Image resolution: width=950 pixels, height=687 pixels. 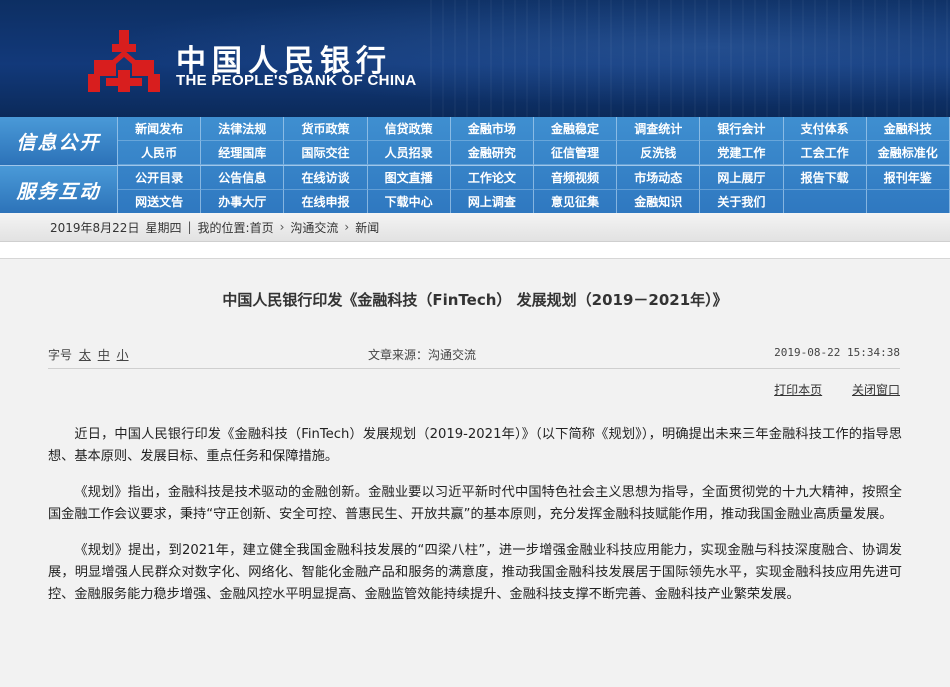 What do you see at coordinates (123, 355) in the screenshot?
I see `font-size-small-button: 小` at bounding box center [123, 355].